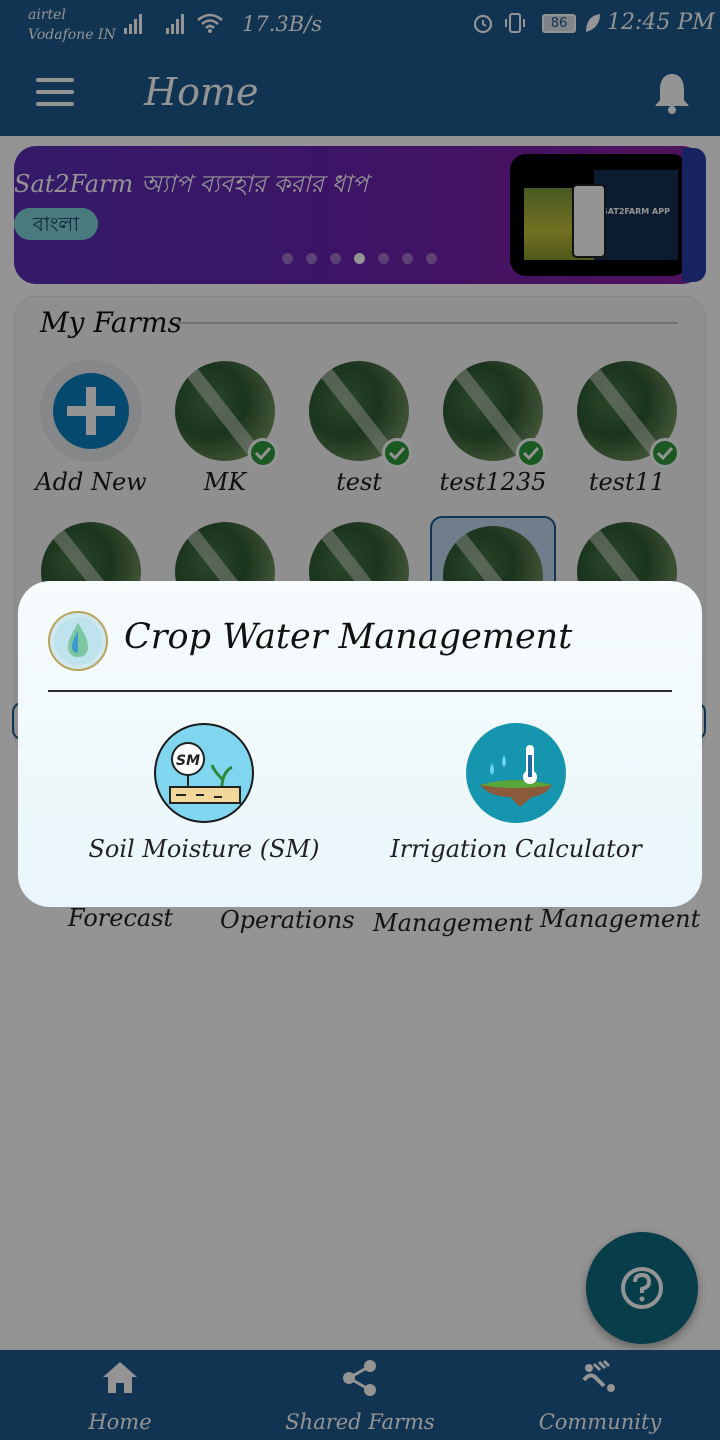 The height and width of the screenshot is (1440, 720). Describe the element at coordinates (516, 849) in the screenshot. I see `irrigation-calculator-option: Irrigation Calculator` at that location.